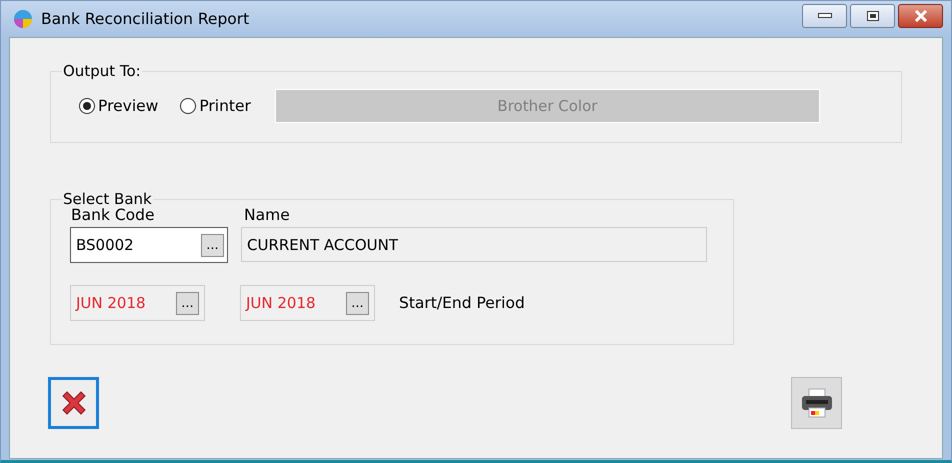  Describe the element at coordinates (73, 403) in the screenshot. I see `cancel-button` at that location.